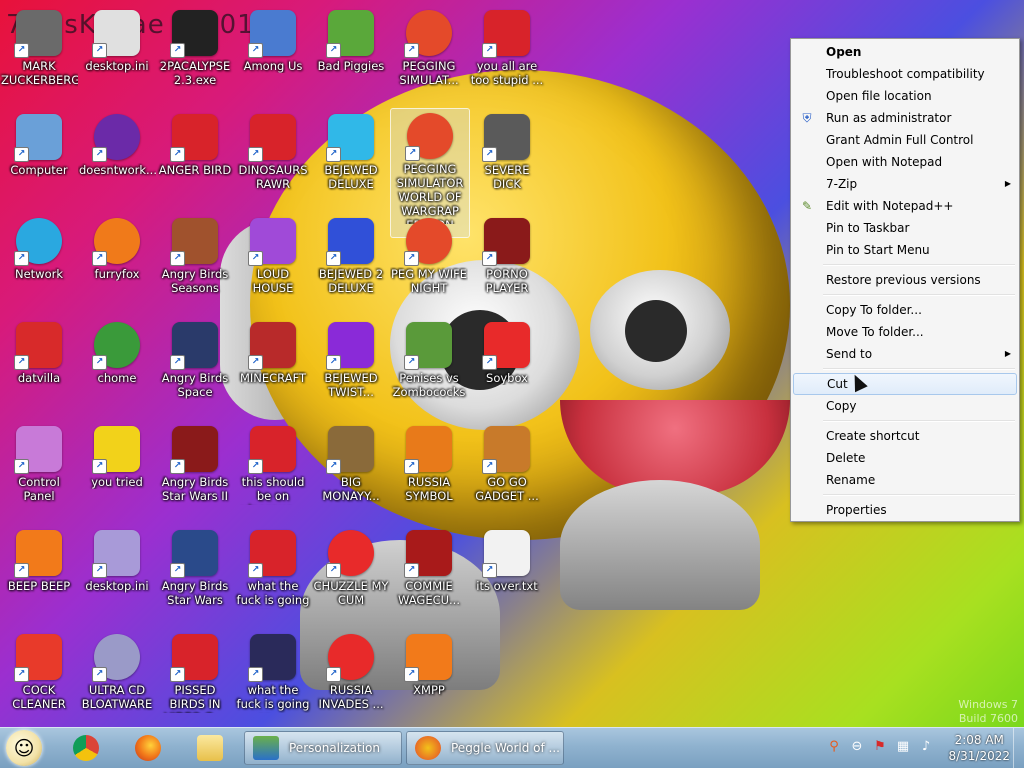 This screenshot has width=1024, height=768. What do you see at coordinates (273, 281) in the screenshot?
I see `desktop-icon-label: LOUD HOUSE` at bounding box center [273, 281].